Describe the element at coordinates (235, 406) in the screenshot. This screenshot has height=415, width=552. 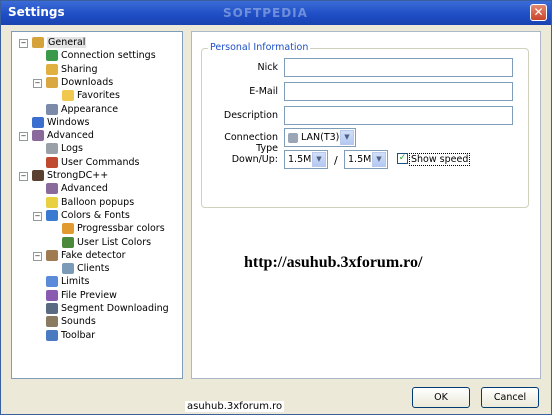
I see `footer-watermark: asuhub.3xforum.ro` at that location.